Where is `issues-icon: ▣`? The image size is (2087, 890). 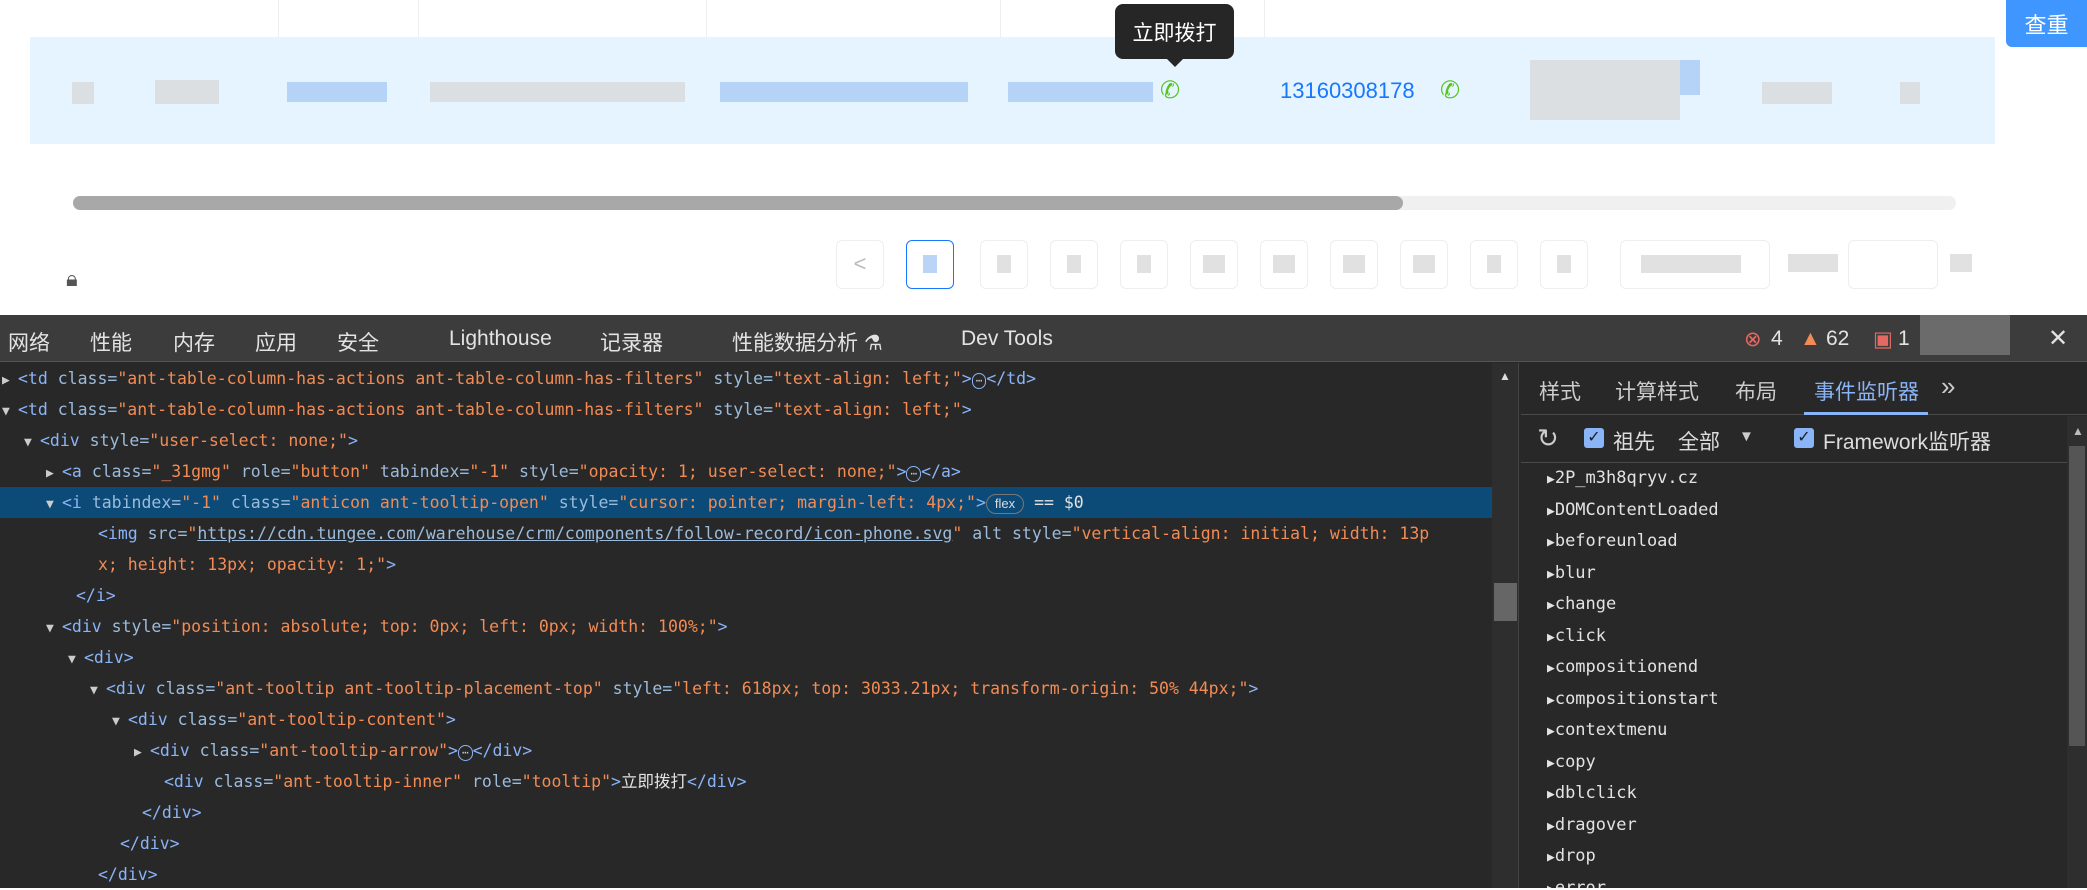
issues-icon: ▣ is located at coordinates (1883, 339).